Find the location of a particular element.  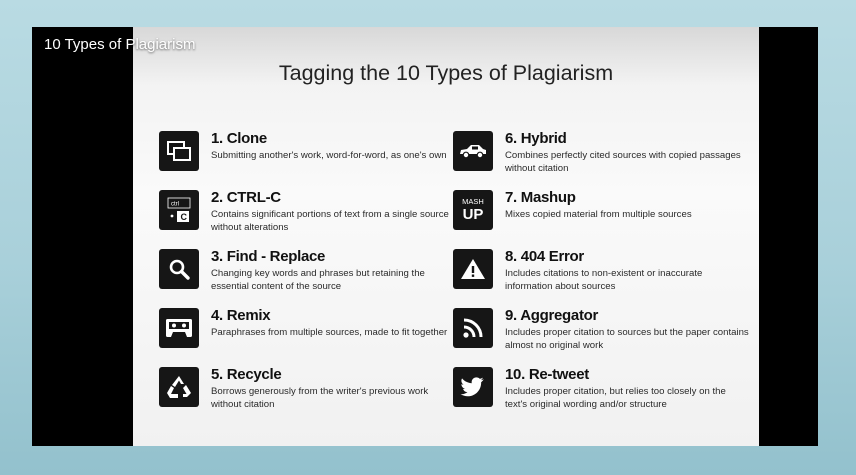

cassette-icon is located at coordinates (179, 328).